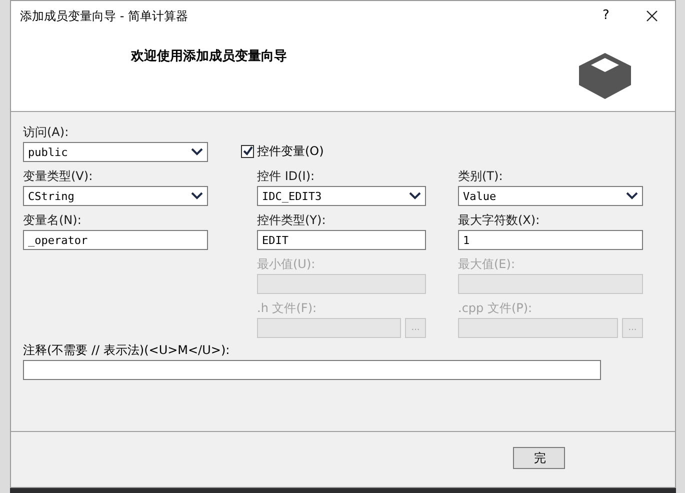 This screenshot has width=685, height=493. Describe the element at coordinates (466, 240) in the screenshot. I see `input-value: 1` at that location.